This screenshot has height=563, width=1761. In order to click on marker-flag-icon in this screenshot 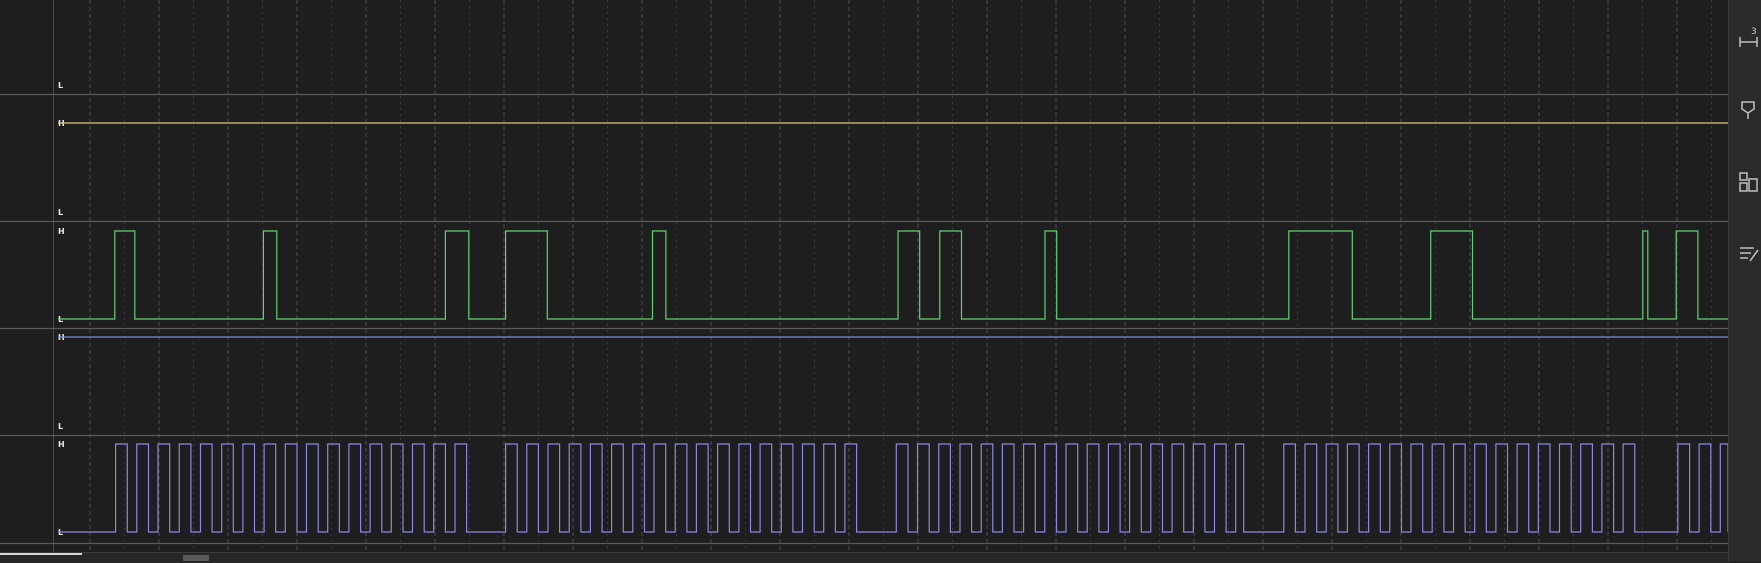, I will do `click(1748, 110)`.